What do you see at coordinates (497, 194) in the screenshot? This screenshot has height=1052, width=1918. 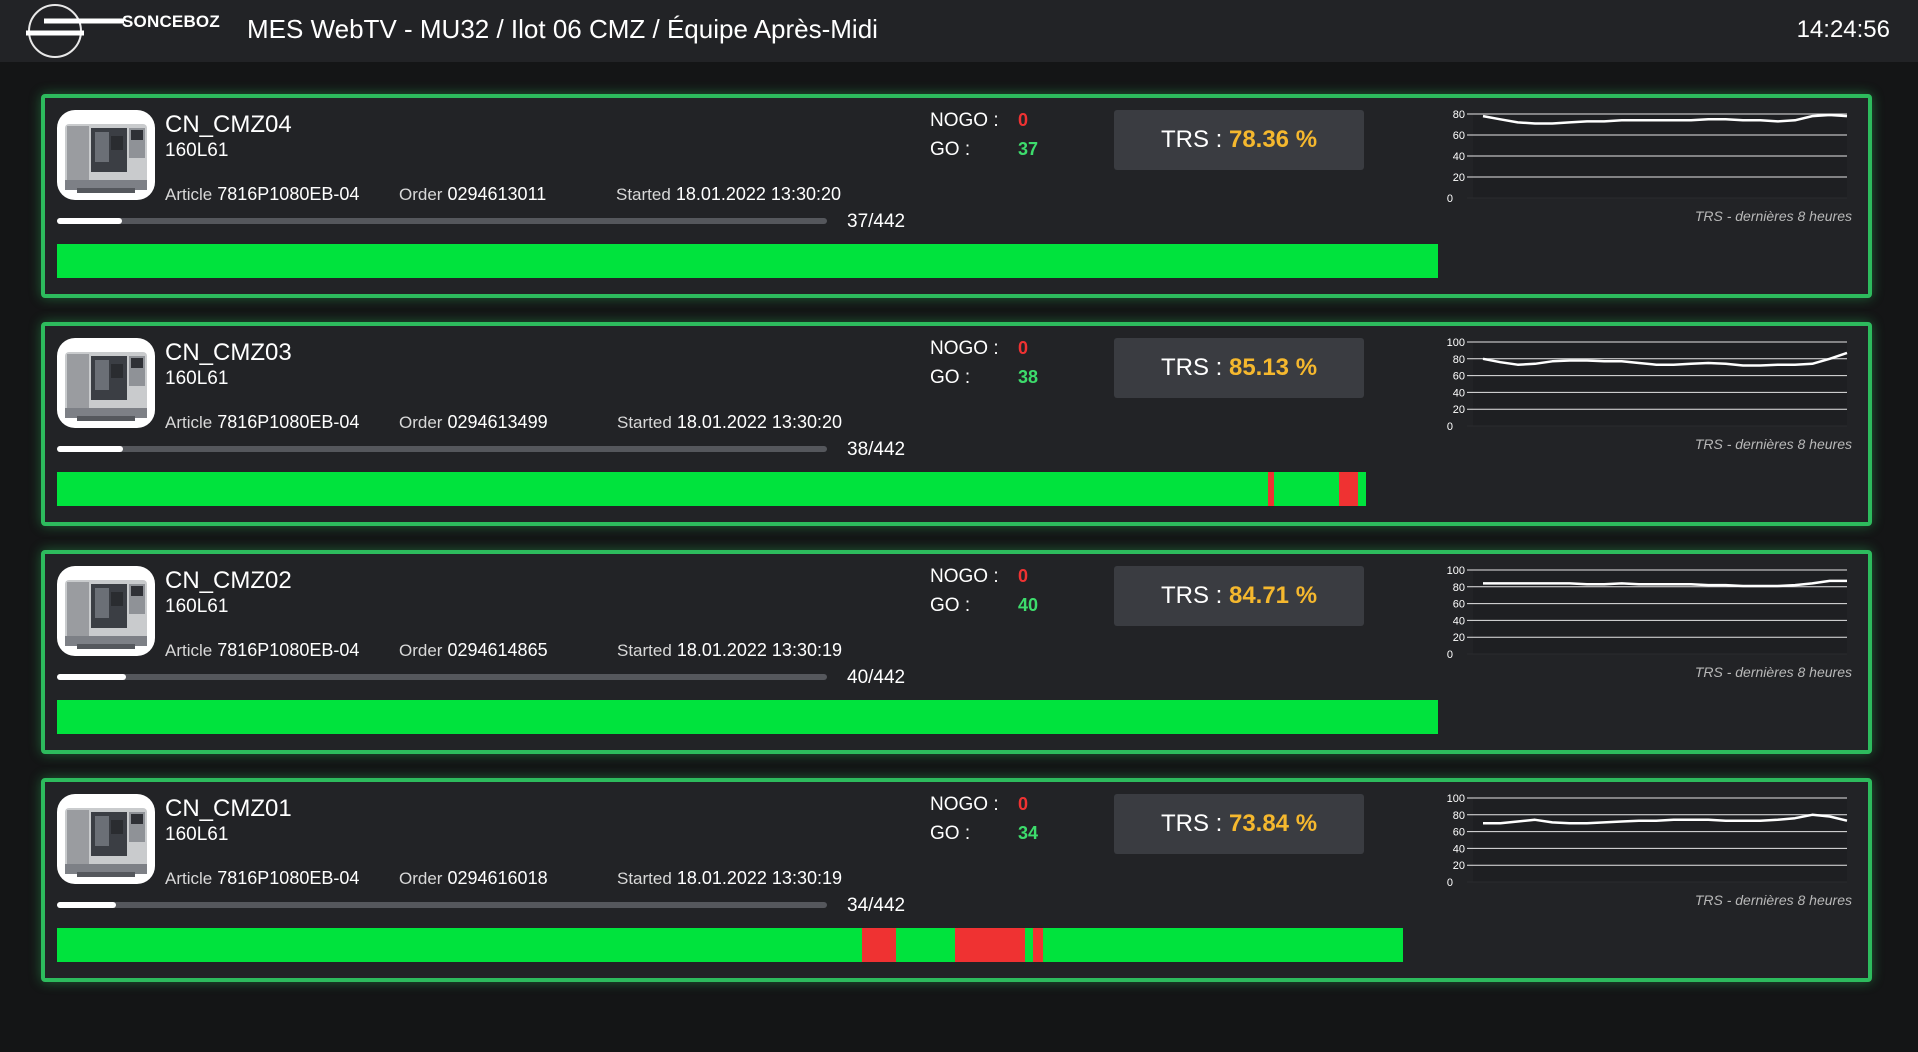 I see `order-value: 0294613011` at bounding box center [497, 194].